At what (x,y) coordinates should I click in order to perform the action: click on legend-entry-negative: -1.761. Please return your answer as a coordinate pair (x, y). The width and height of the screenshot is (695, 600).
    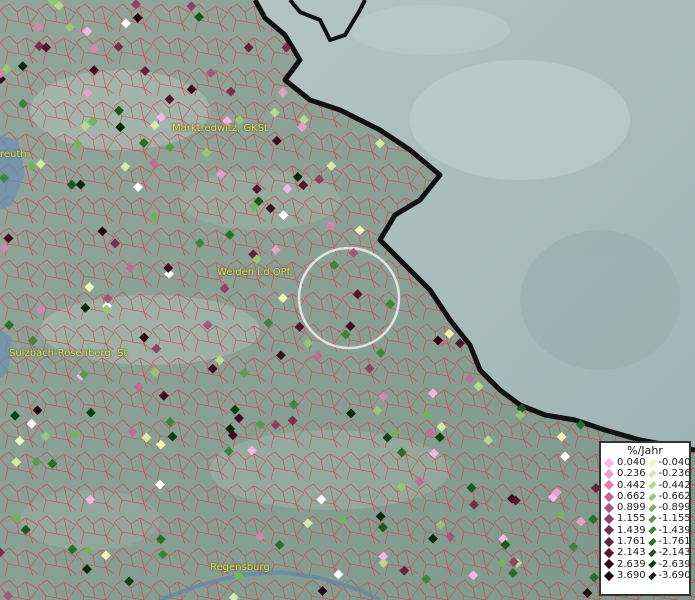
    Looking at the image, I should click on (668, 541).